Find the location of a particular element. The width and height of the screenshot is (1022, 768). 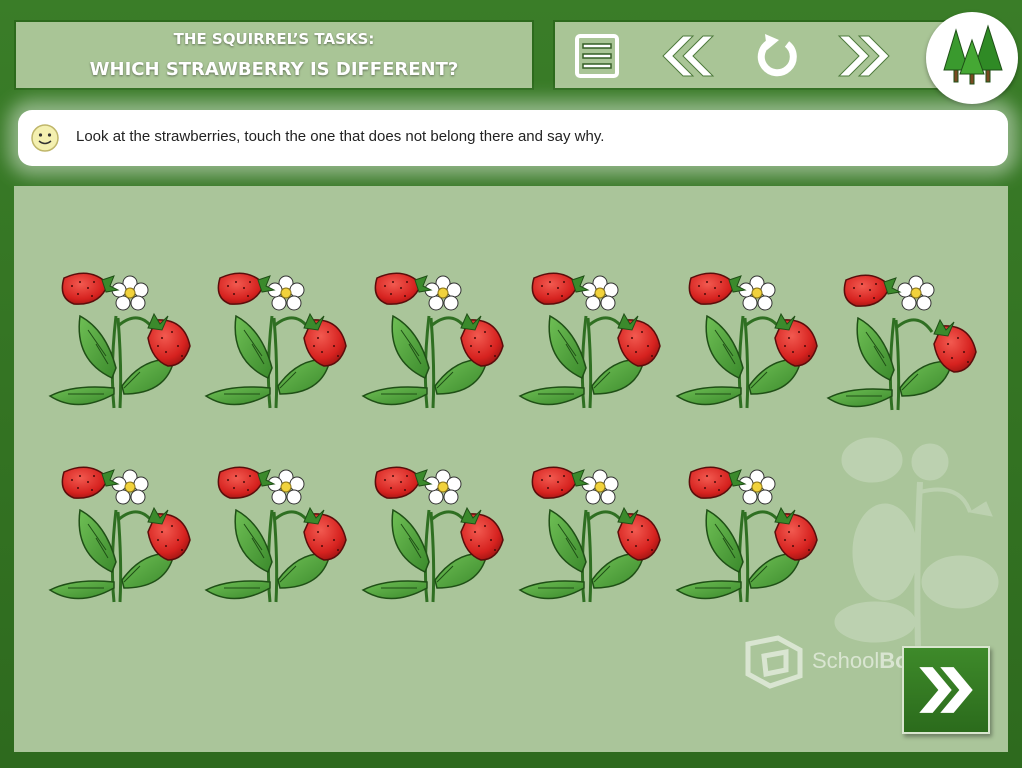

restart-icon is located at coordinates (777, 55).